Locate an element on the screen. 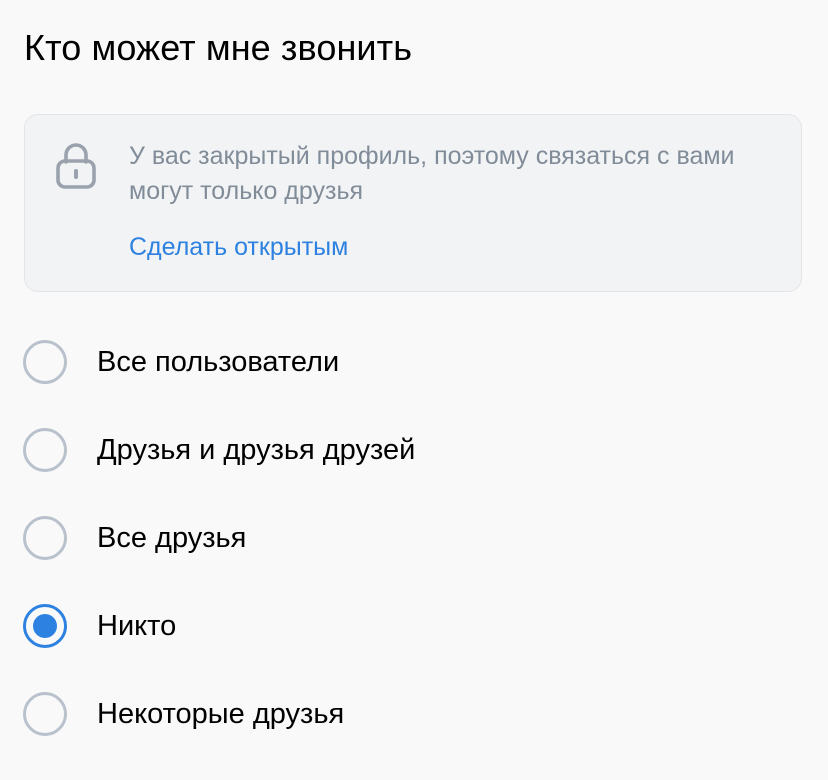 This screenshot has width=828, height=780. option-friends-and-friends-of-friends: Друзья и друзья друзей is located at coordinates (414, 450).